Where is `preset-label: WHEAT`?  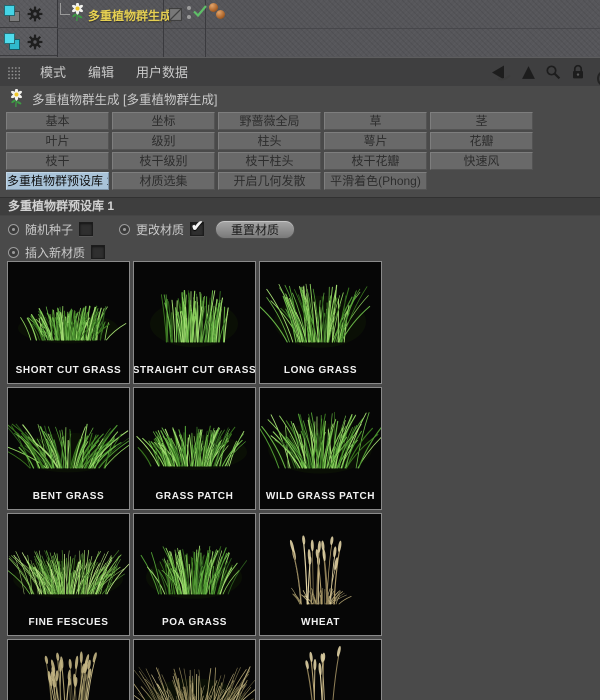
preset-label: WHEAT is located at coordinates (320, 622).